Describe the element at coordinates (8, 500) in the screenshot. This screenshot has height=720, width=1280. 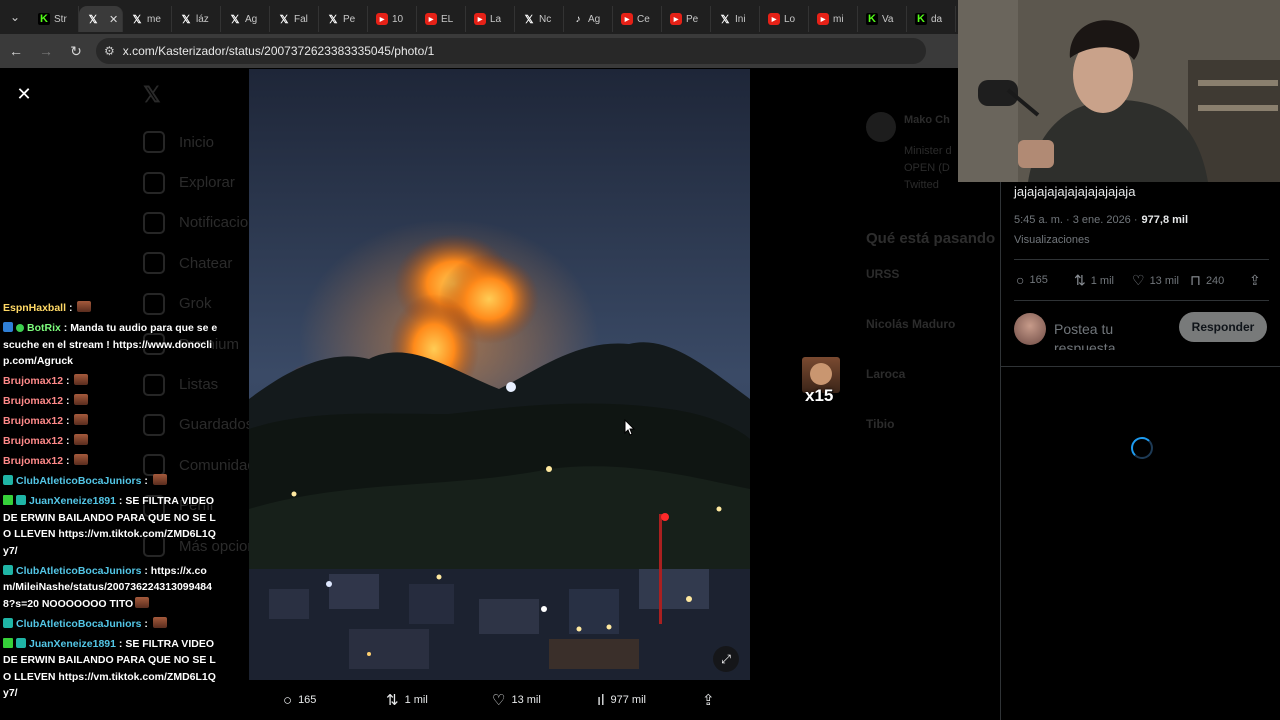
I see `plus-badge-icon` at that location.